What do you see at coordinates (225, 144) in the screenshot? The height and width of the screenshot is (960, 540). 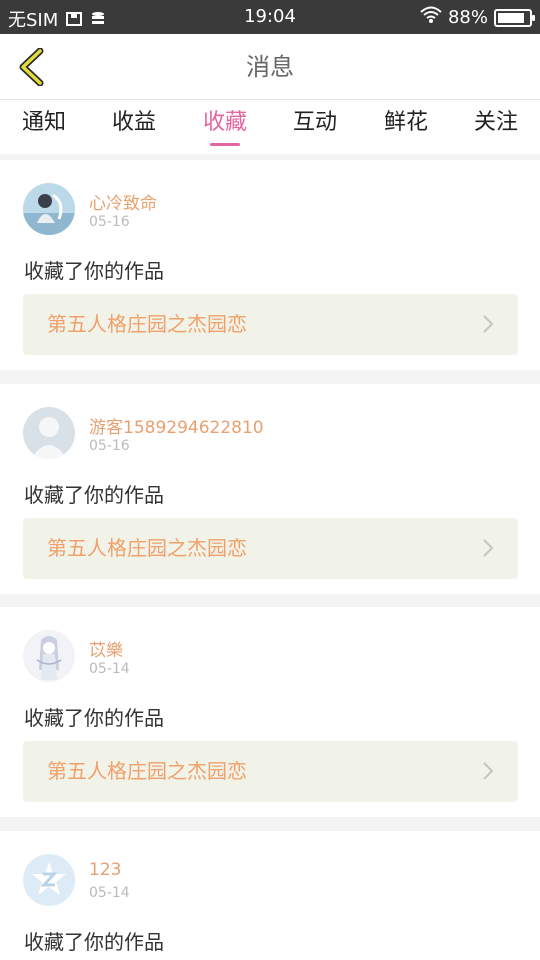 I see `active-tab-indicator` at bounding box center [225, 144].